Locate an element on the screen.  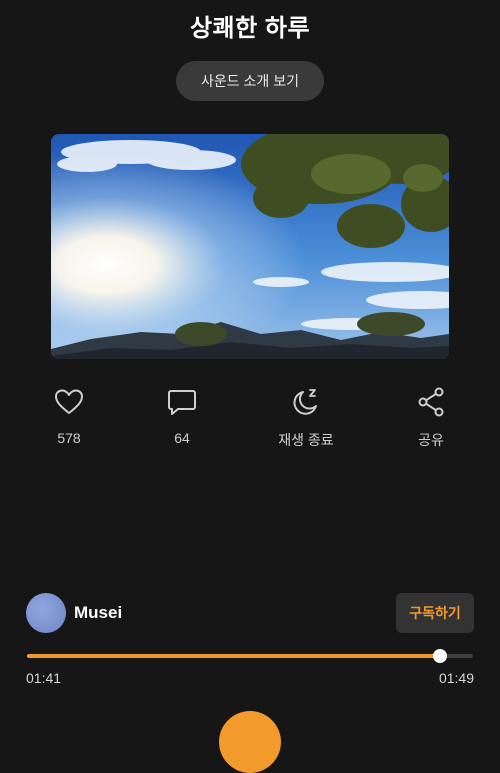
play-button is located at coordinates (250, 742).